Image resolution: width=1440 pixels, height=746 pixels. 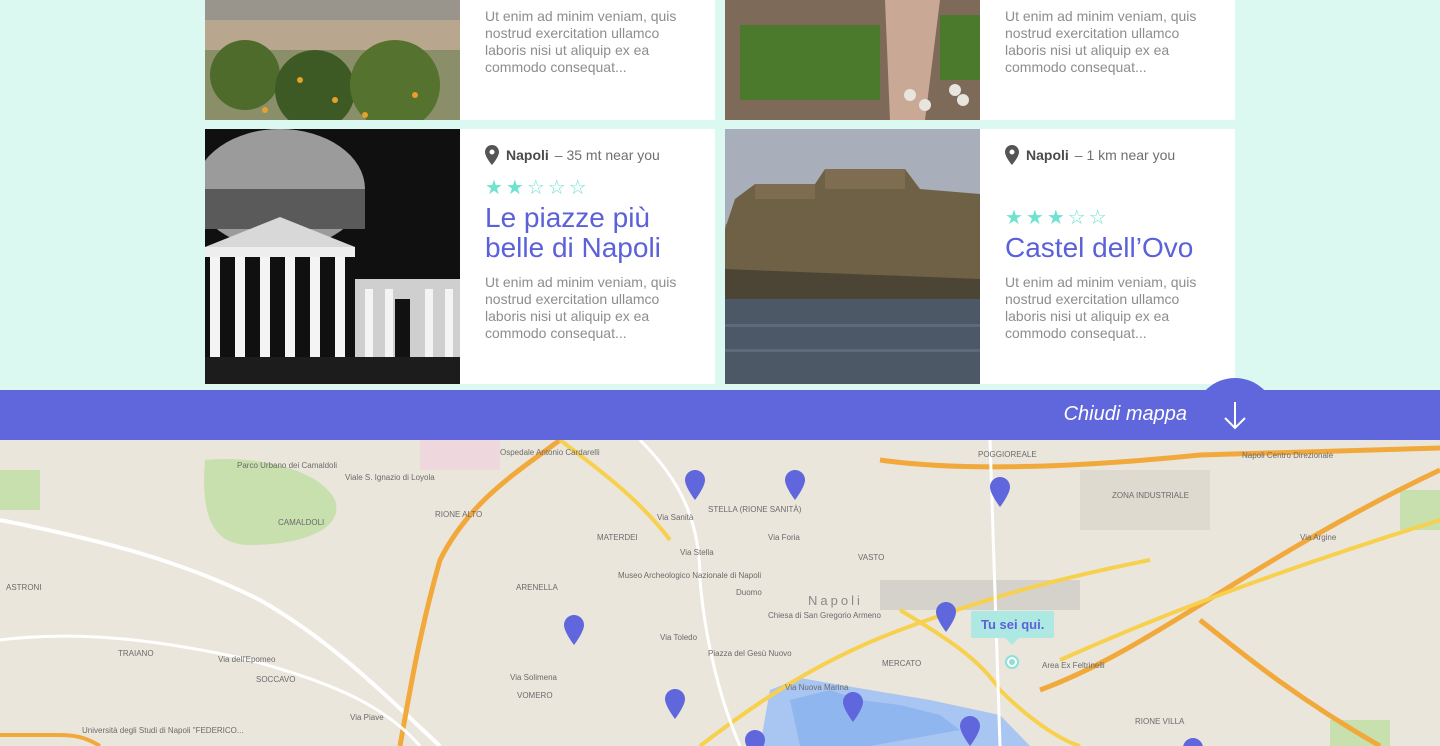 What do you see at coordinates (1150, 495) in the screenshot?
I see `map-label: ZONA INDUSTRIALE` at bounding box center [1150, 495].